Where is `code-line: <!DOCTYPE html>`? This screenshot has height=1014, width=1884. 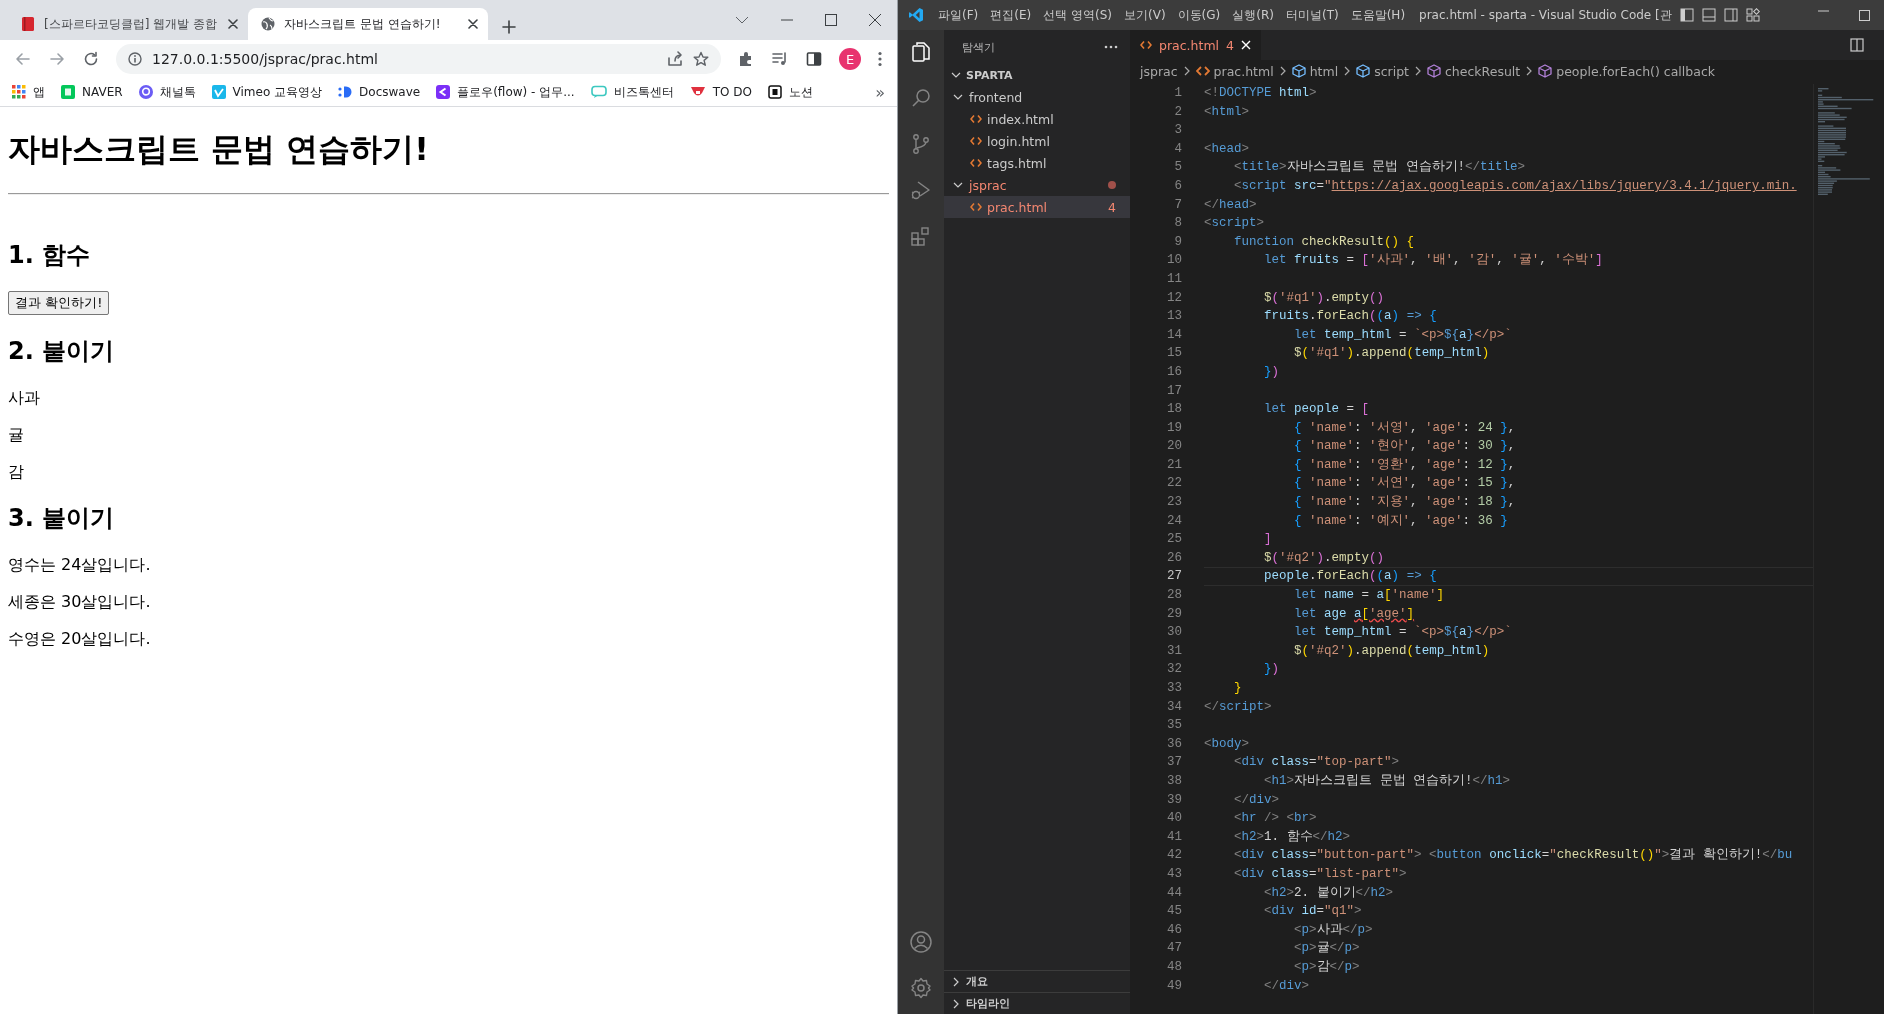 code-line: <!DOCTYPE html> is located at coordinates (1261, 93).